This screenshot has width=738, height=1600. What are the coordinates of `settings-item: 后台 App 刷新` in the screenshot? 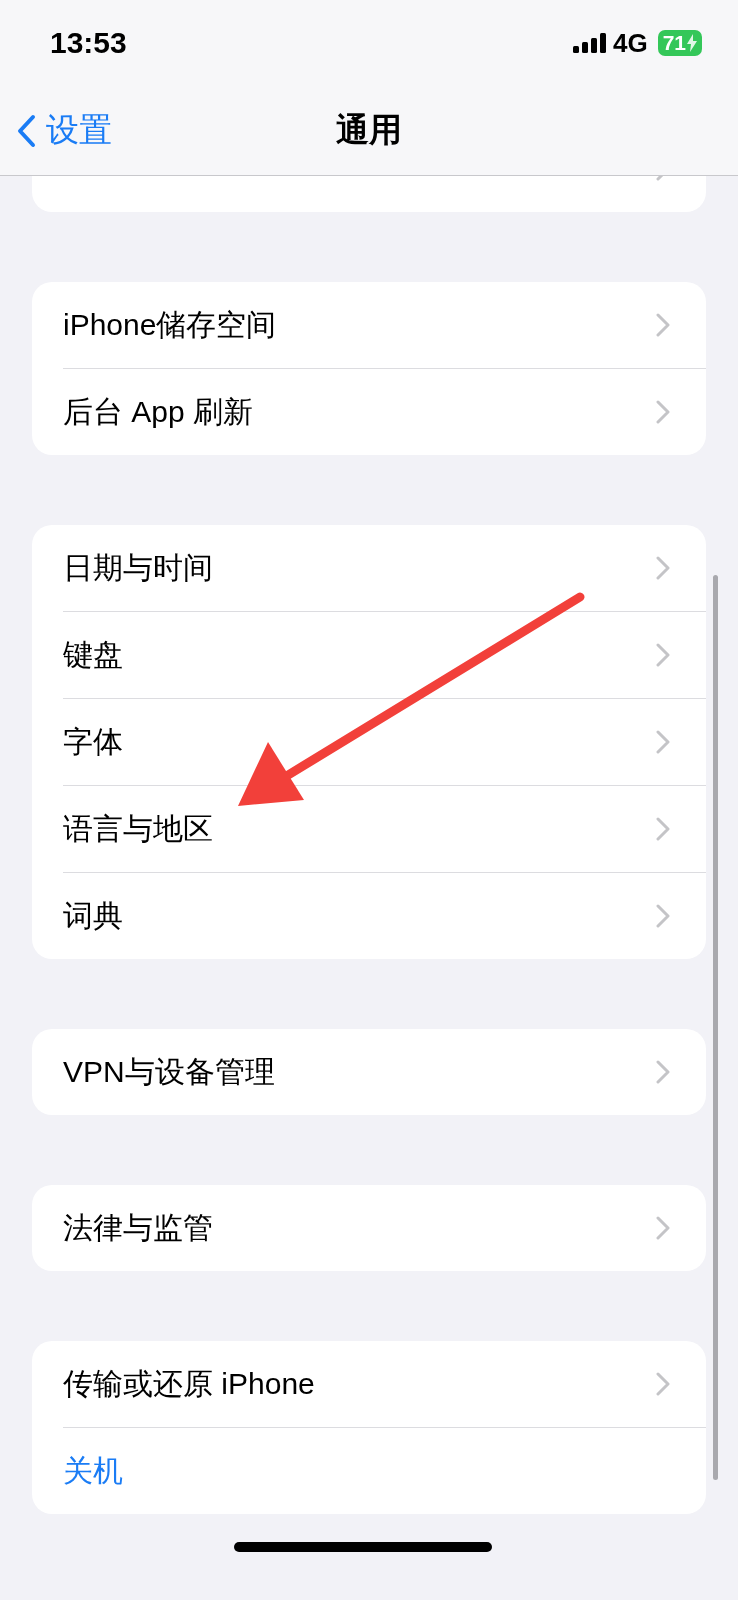 It's located at (158, 412).